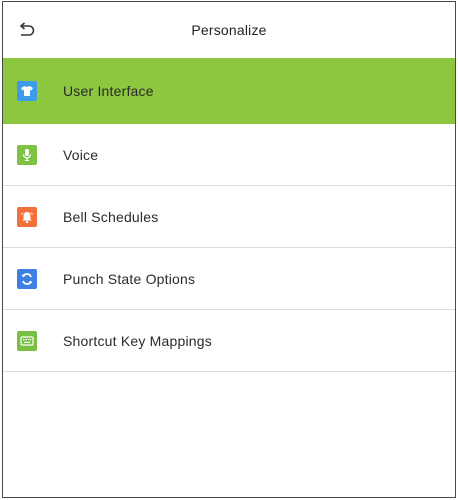  I want to click on page-title: Personalize, so click(229, 30).